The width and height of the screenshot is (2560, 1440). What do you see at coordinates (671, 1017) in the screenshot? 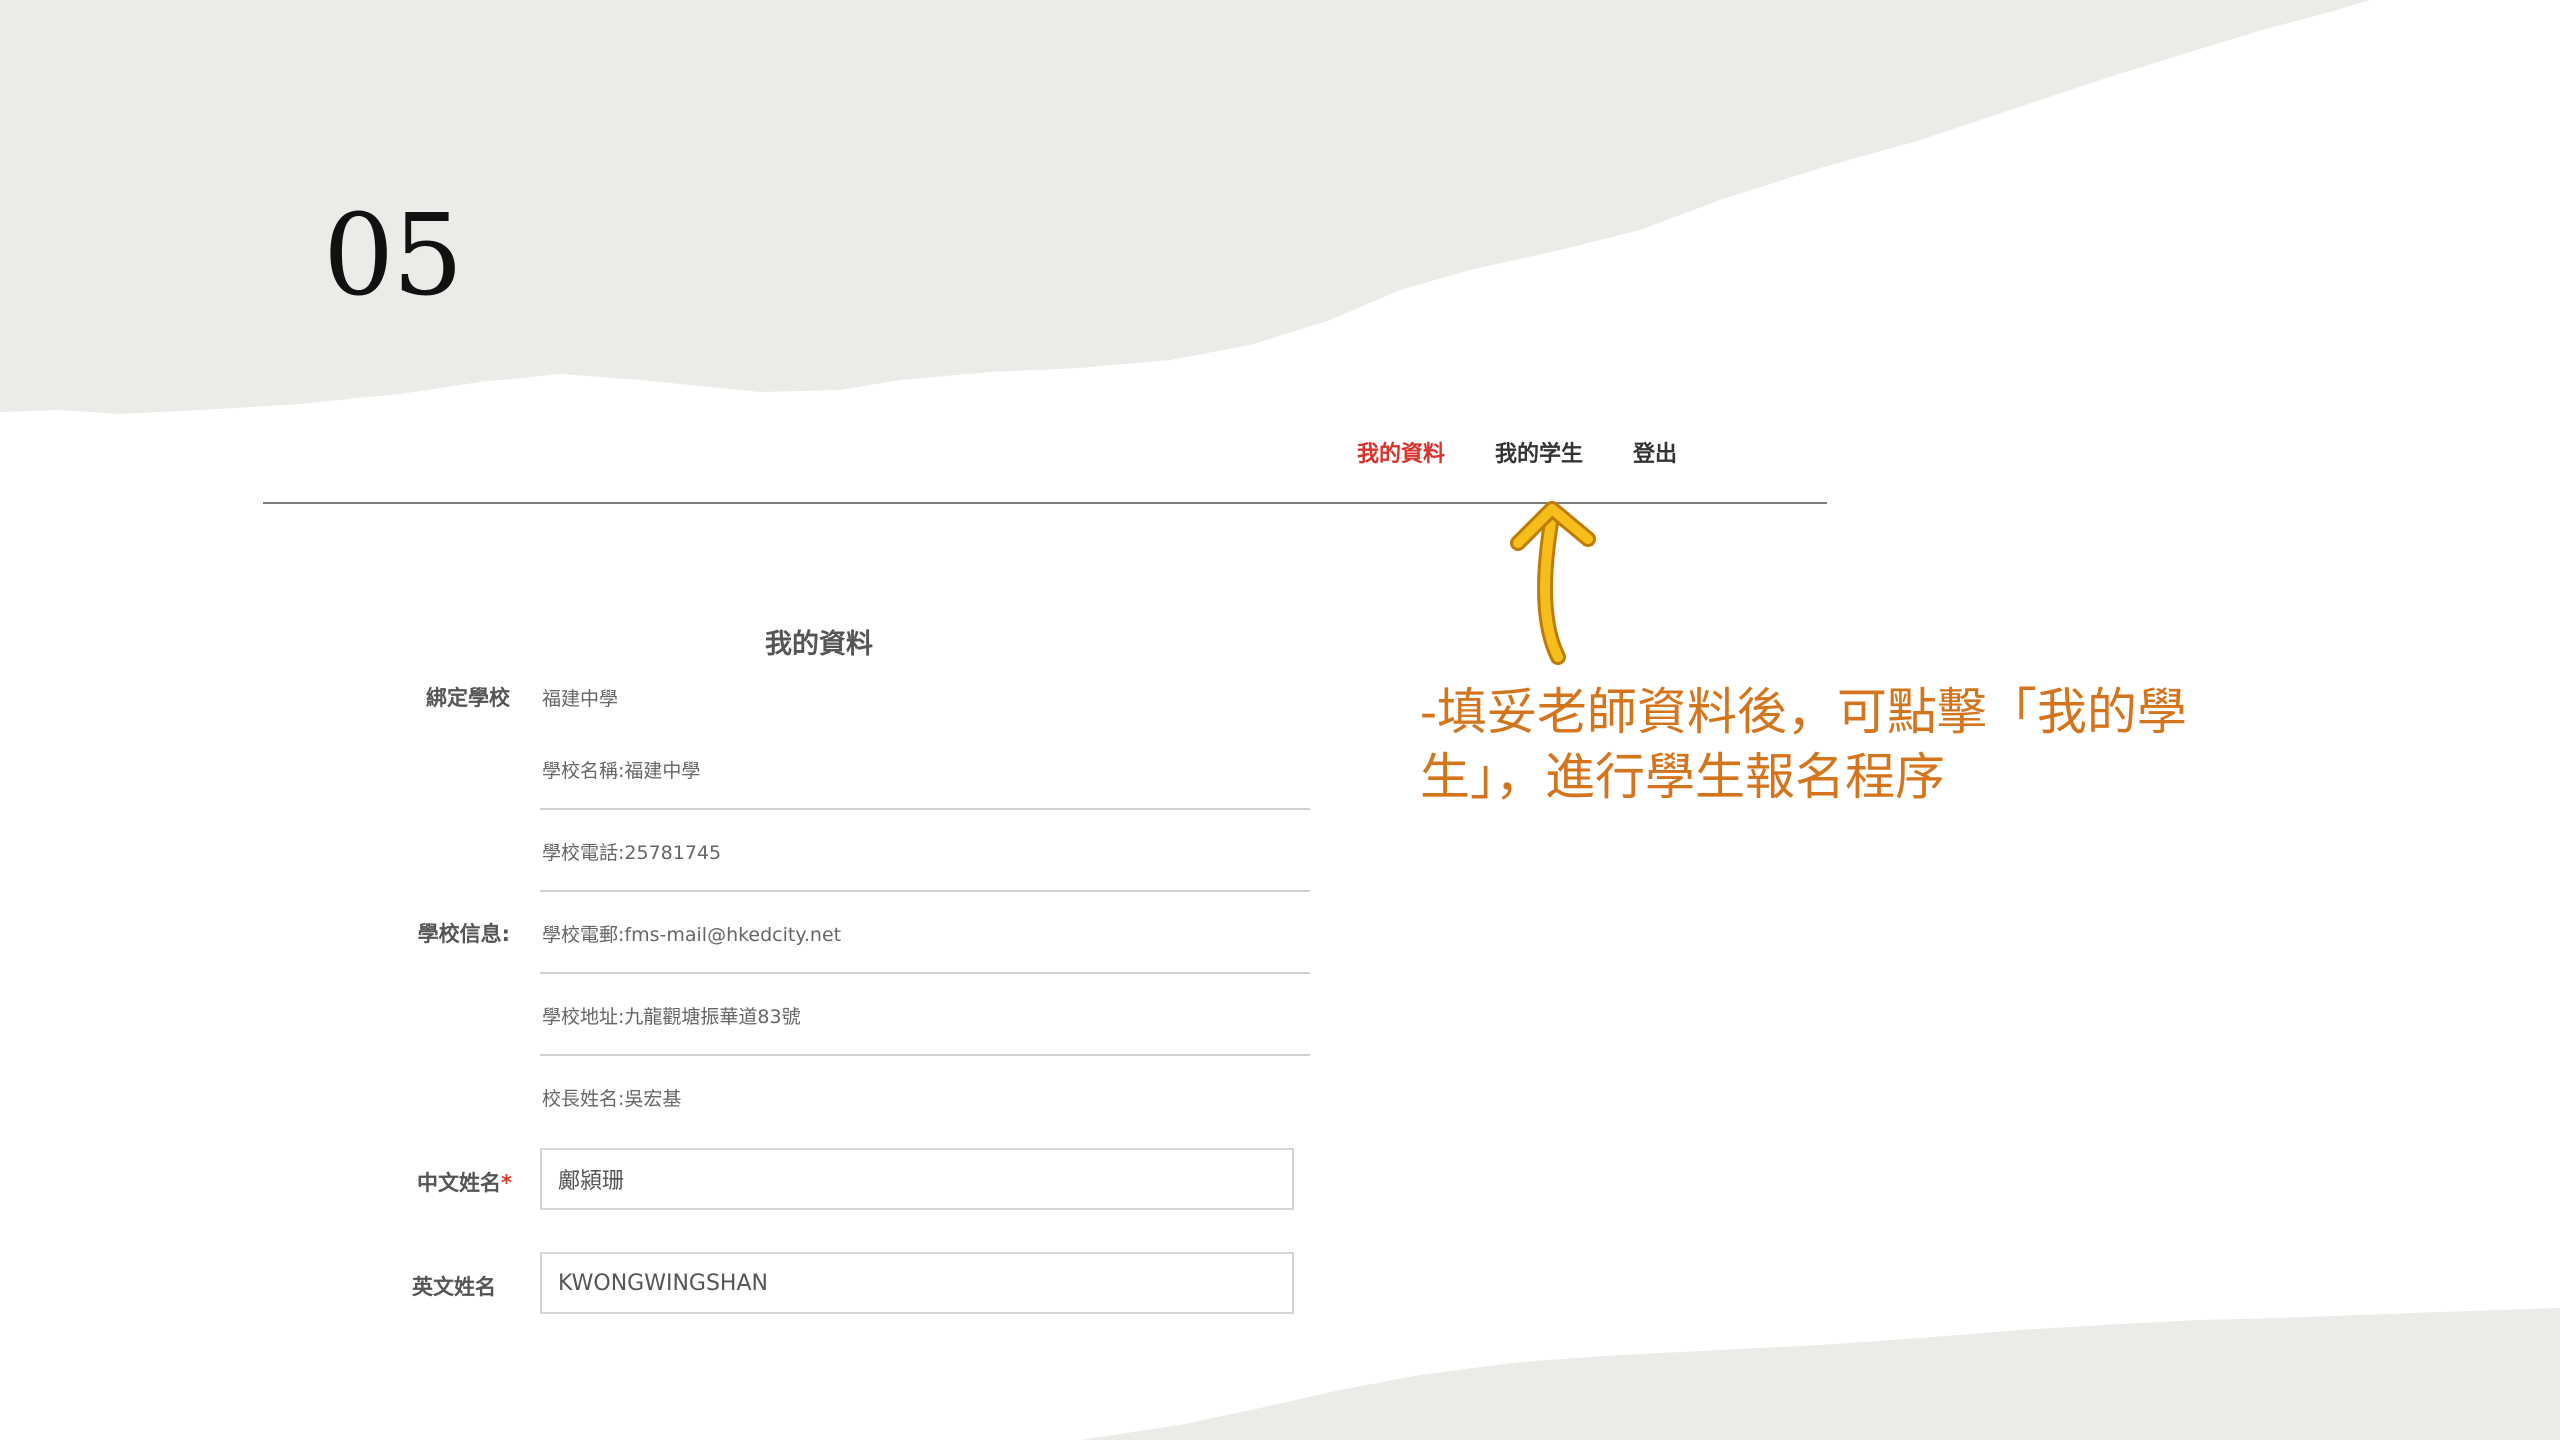
I see `school-address-line: 學校地址:九龍觀塘振華道83號` at bounding box center [671, 1017].